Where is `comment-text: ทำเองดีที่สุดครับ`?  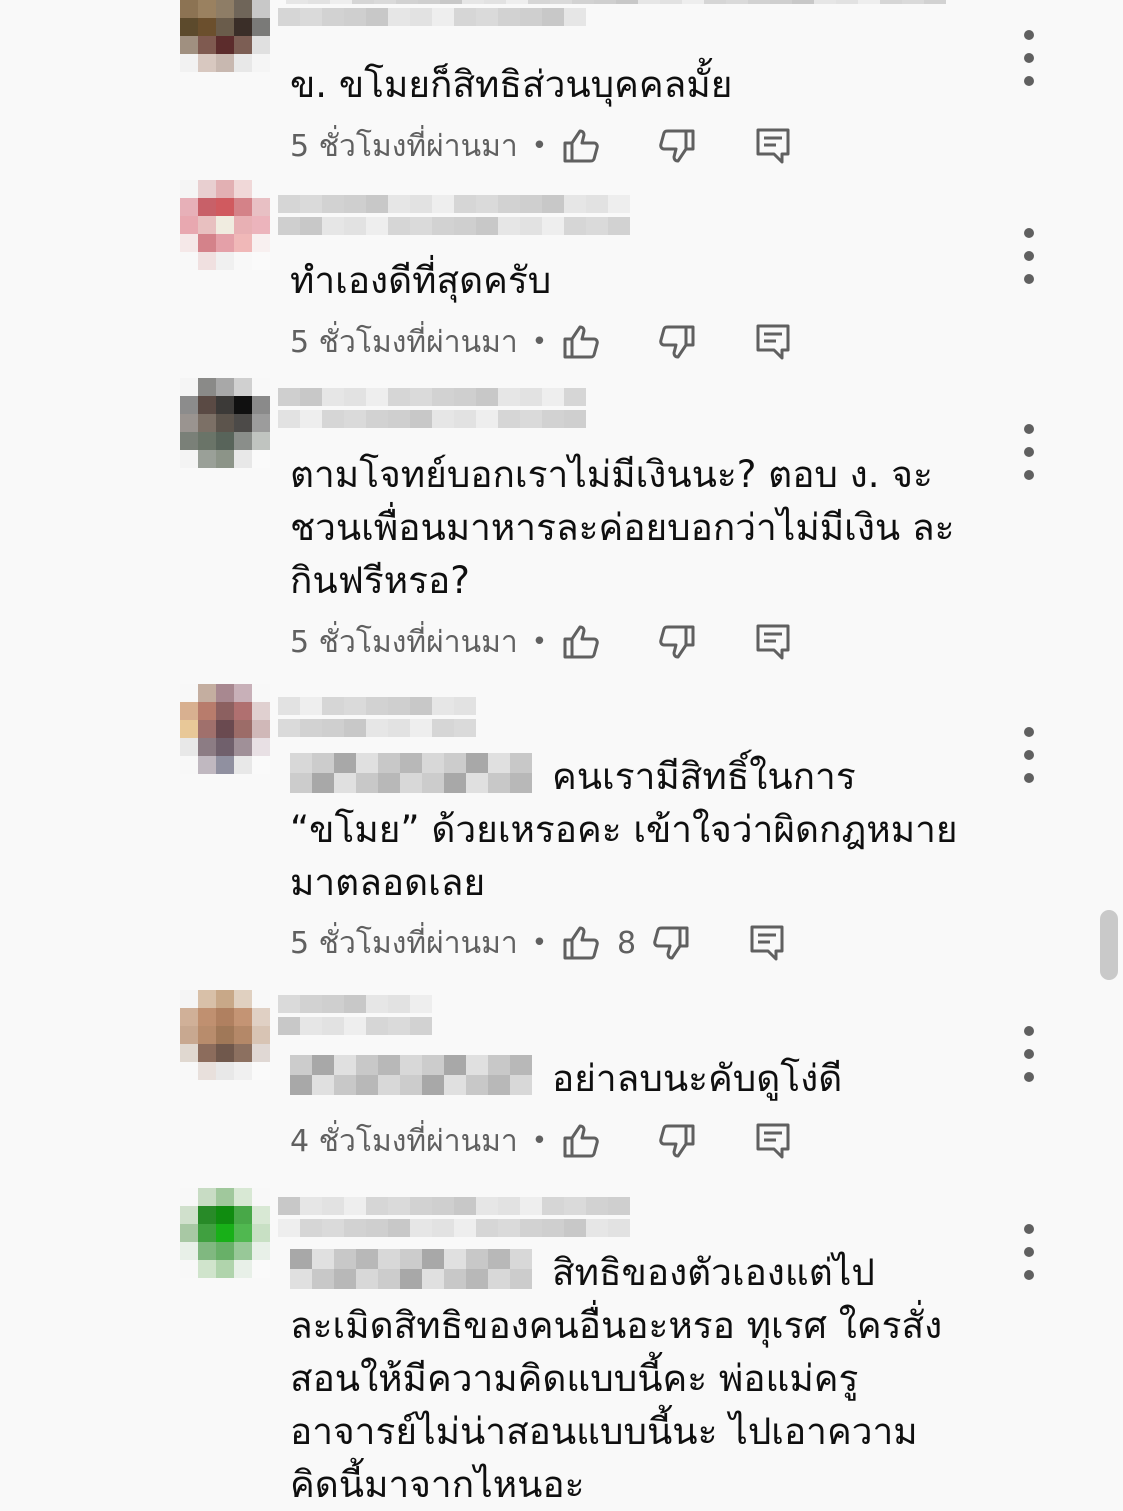
comment-text: ทำเองดีที่สุดครับ is located at coordinates (625, 280).